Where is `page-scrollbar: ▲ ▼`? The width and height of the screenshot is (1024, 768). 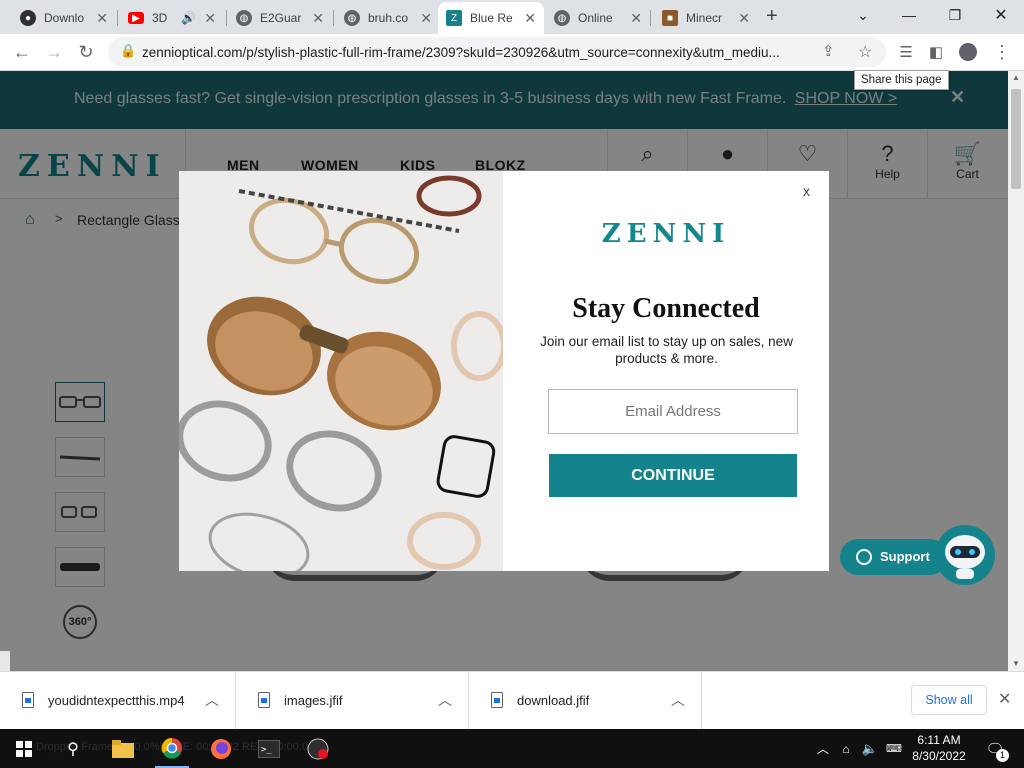
page-scrollbar: ▲ ▼ is located at coordinates (1016, 371).